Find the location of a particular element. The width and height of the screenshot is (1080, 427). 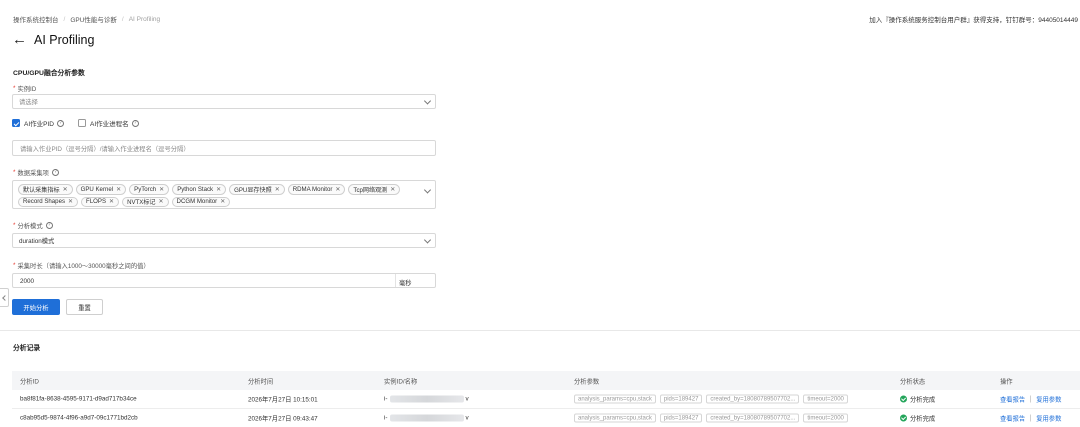

duration-unit: 毫秒 is located at coordinates (405, 283).